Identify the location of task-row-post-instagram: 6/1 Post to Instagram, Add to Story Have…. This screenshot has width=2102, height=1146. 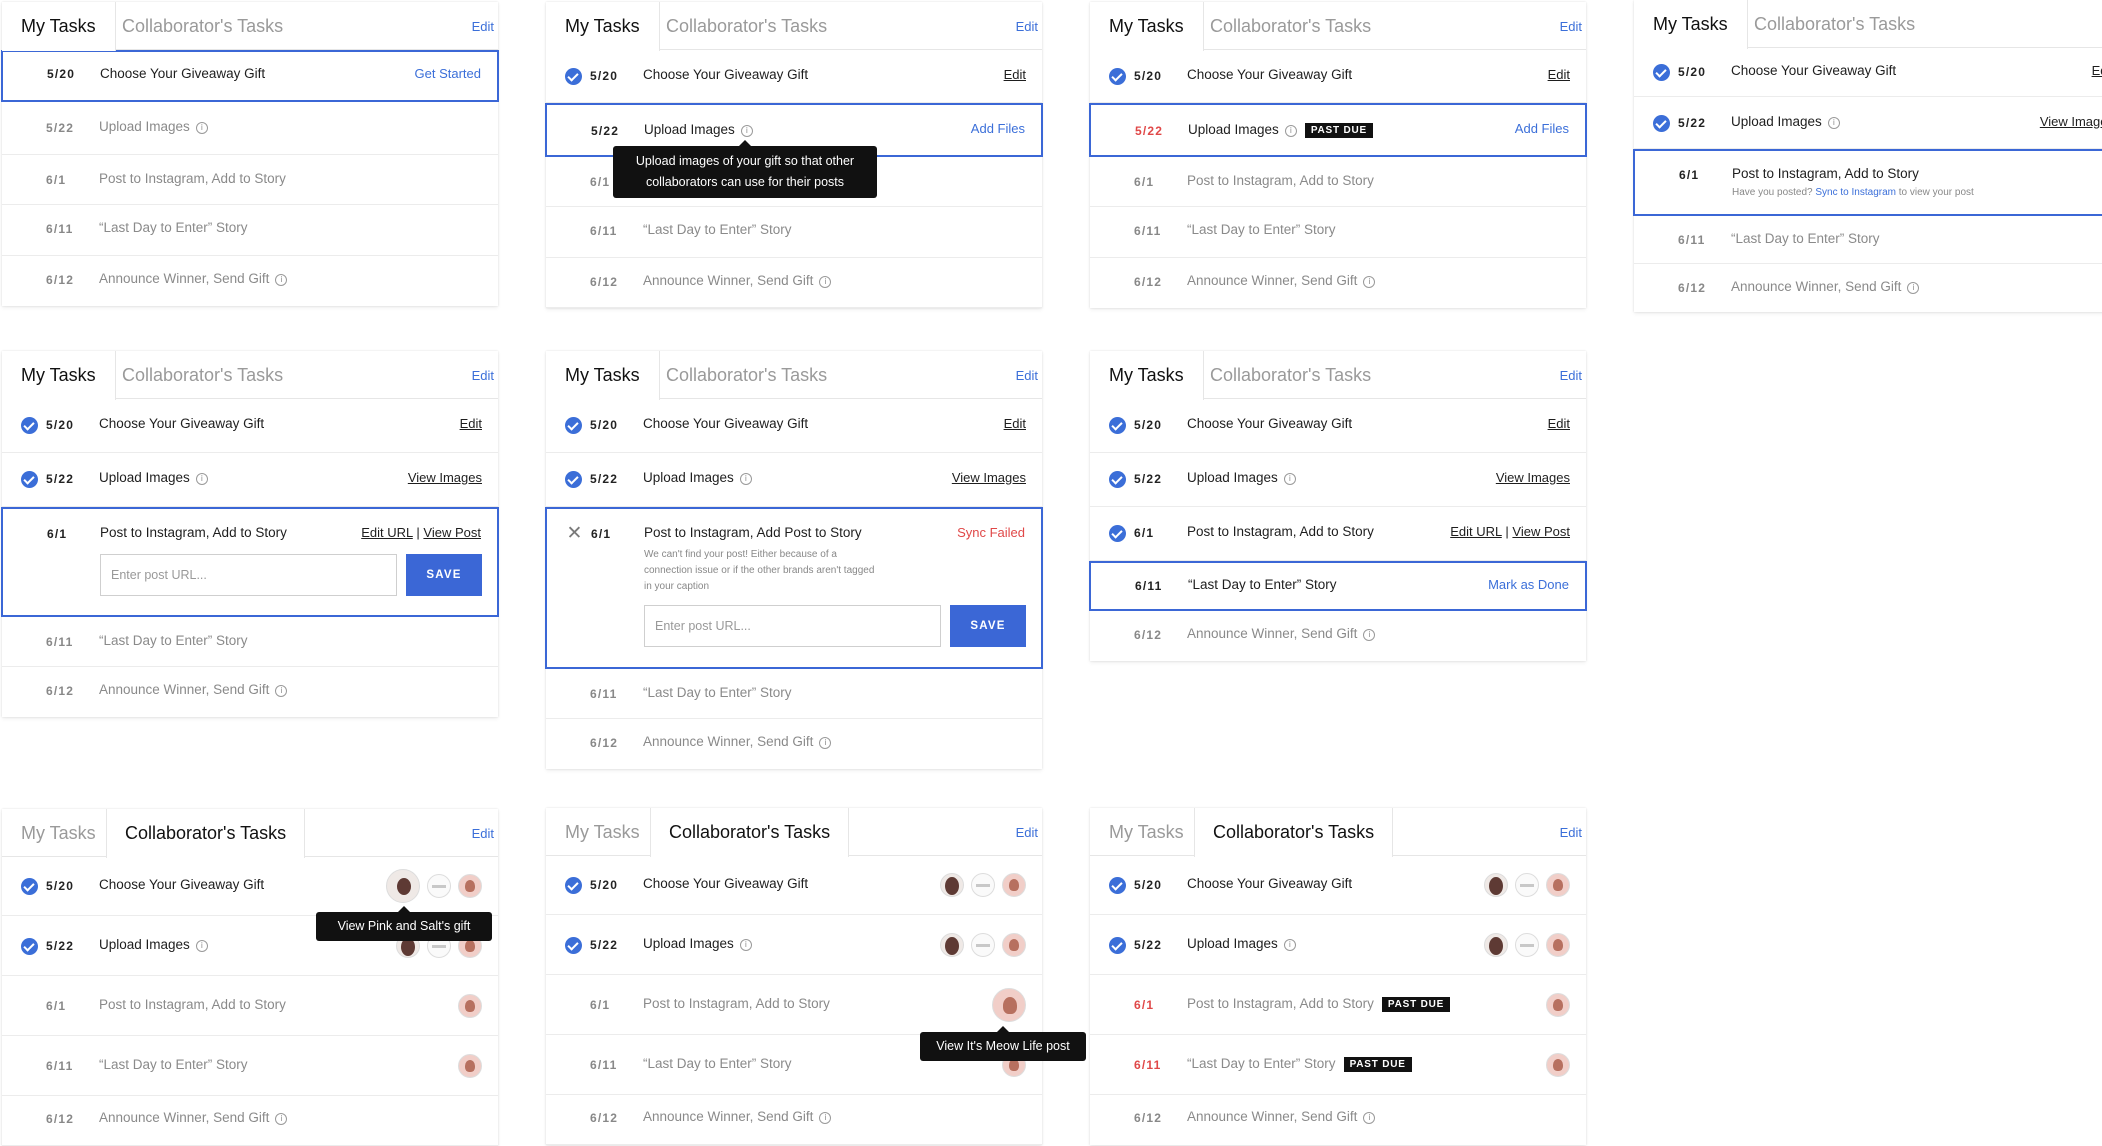
(1867, 182).